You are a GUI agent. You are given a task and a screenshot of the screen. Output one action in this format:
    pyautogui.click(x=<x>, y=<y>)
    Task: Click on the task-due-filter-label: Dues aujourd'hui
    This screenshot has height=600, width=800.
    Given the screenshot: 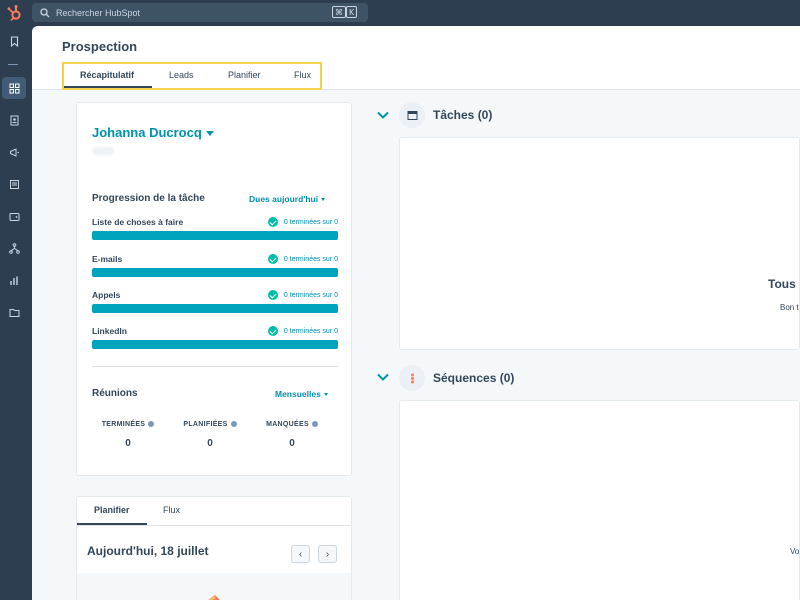 What is the action you would take?
    pyautogui.click(x=284, y=199)
    